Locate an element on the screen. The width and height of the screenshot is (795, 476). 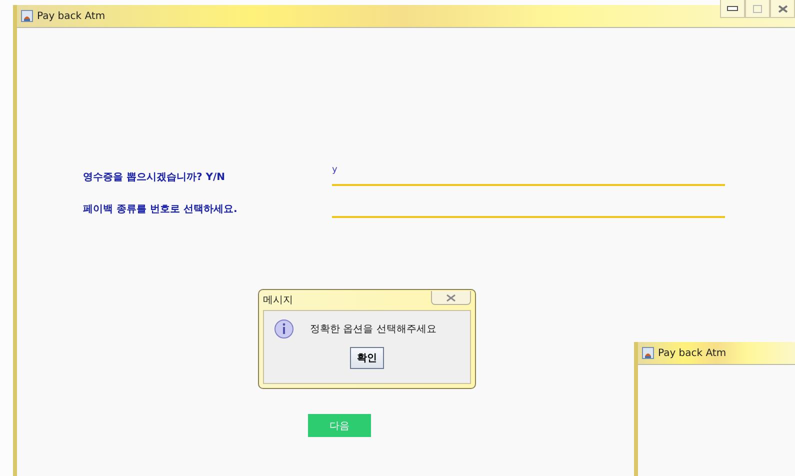
info-icon is located at coordinates (284, 329).